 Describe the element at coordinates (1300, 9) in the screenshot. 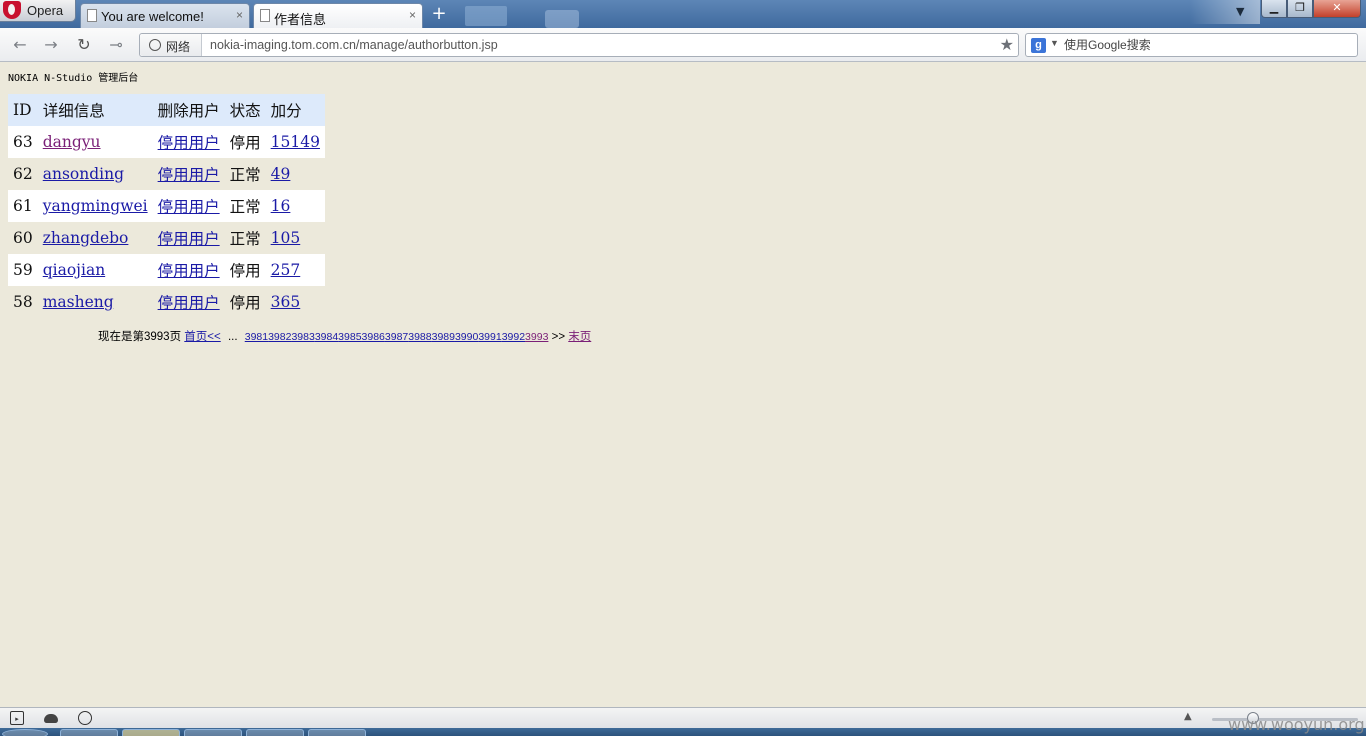

I see `maximize-button: ❐` at that location.